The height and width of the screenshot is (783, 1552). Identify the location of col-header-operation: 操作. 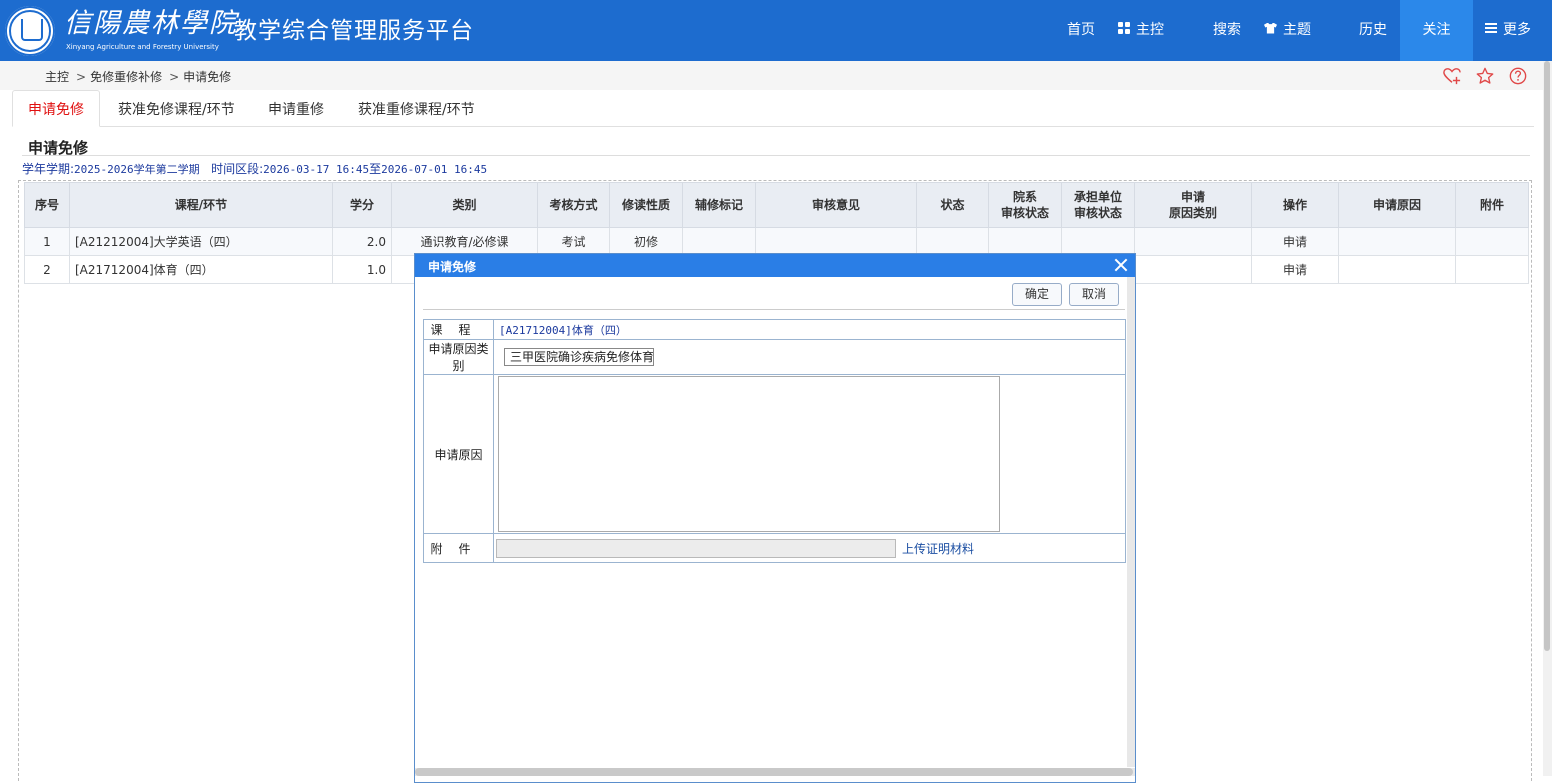
(1295, 205).